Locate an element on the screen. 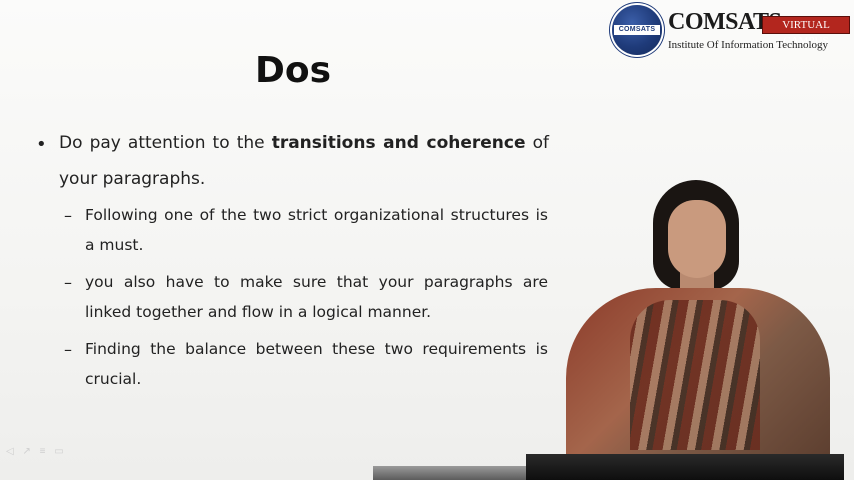  laptop-edge is located at coordinates (450, 473).